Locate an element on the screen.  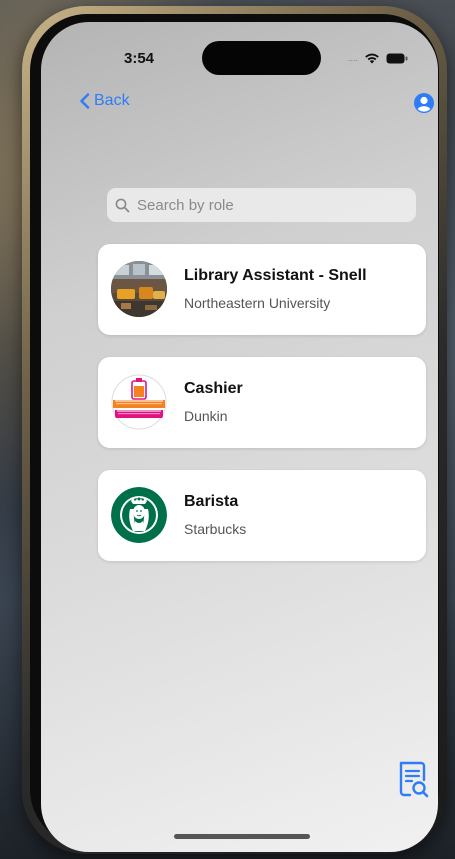
library-photo is located at coordinates (139, 289).